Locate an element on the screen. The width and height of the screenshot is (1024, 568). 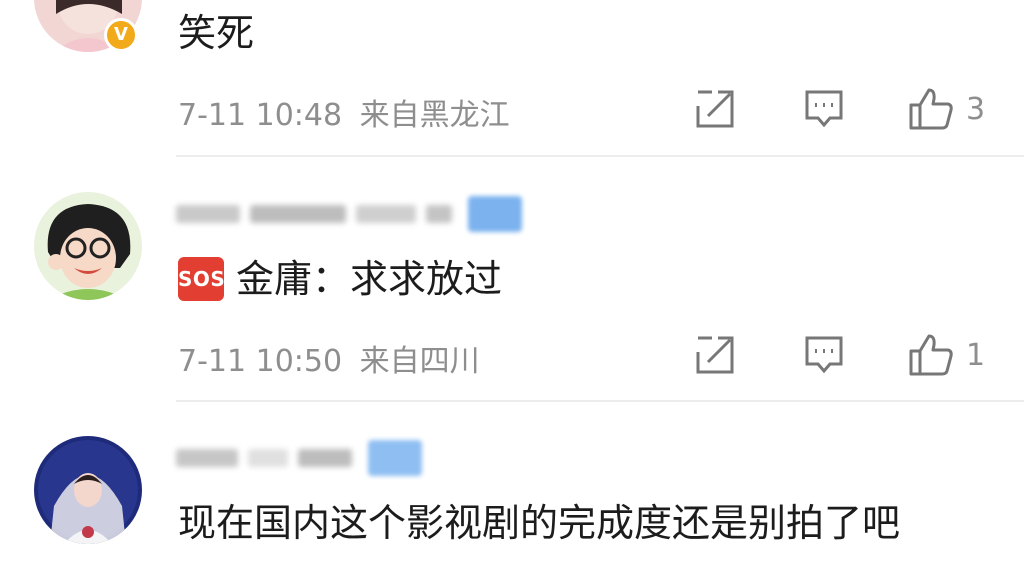
like-button: 3 is located at coordinates (946, 109).